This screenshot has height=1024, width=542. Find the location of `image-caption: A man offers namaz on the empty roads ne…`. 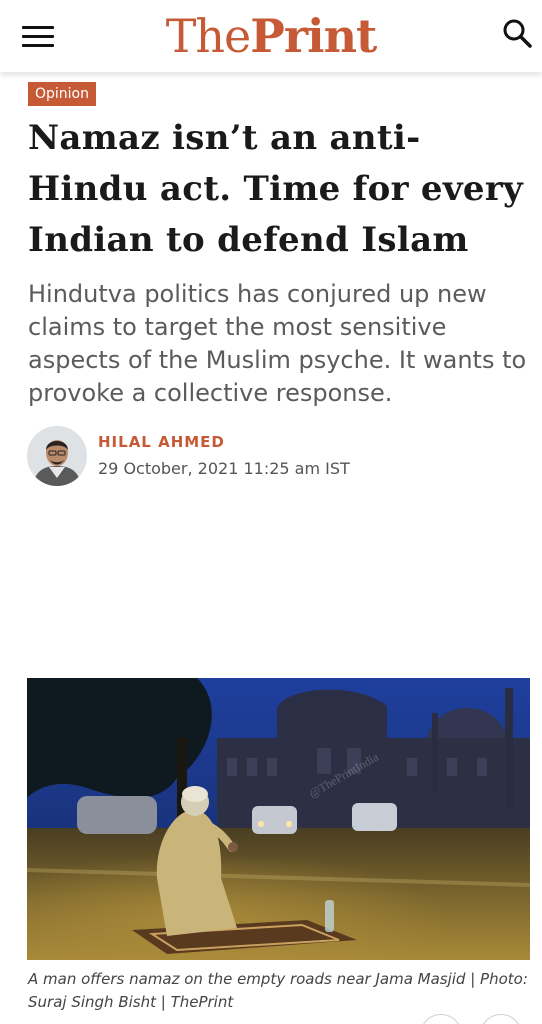

image-caption: A man offers namaz on the empty roads ne… is located at coordinates (278, 990).